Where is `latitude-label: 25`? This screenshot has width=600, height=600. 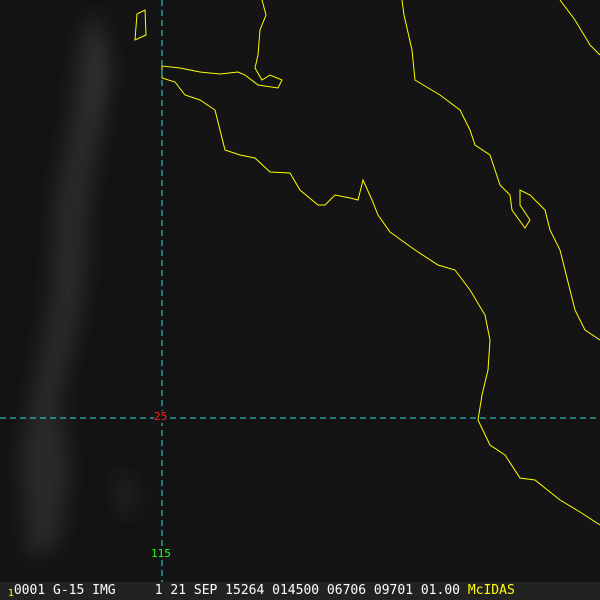 latitude-label: 25 is located at coordinates (161, 416).